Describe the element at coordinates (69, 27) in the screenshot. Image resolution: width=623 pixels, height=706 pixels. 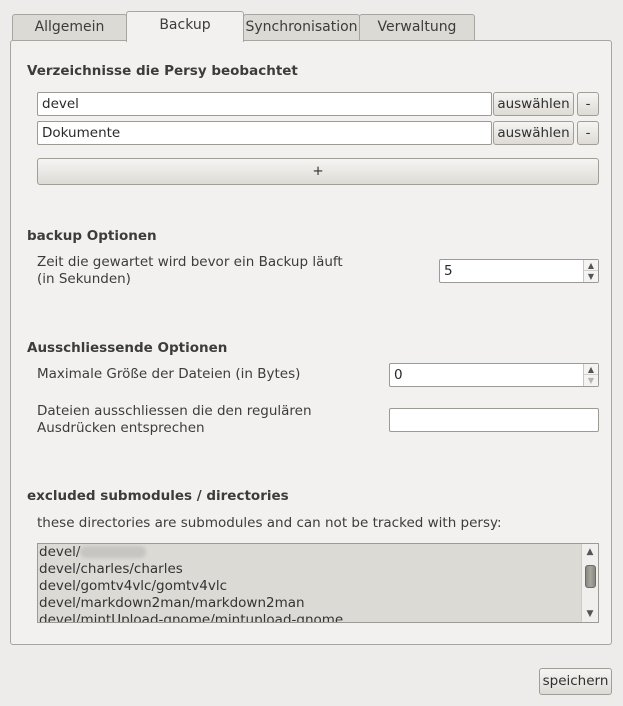
I see `tab-allgemein: Allgemein` at that location.